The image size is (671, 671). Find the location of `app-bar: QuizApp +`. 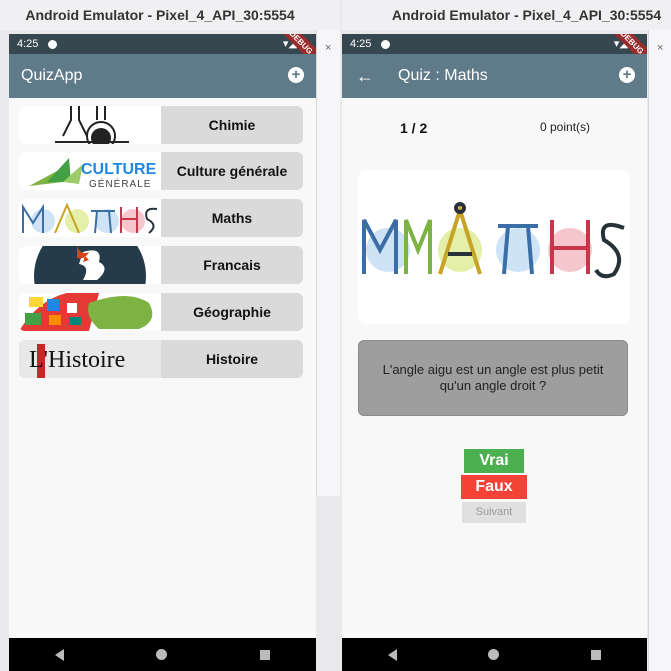

app-bar: QuizApp + is located at coordinates (162, 76).